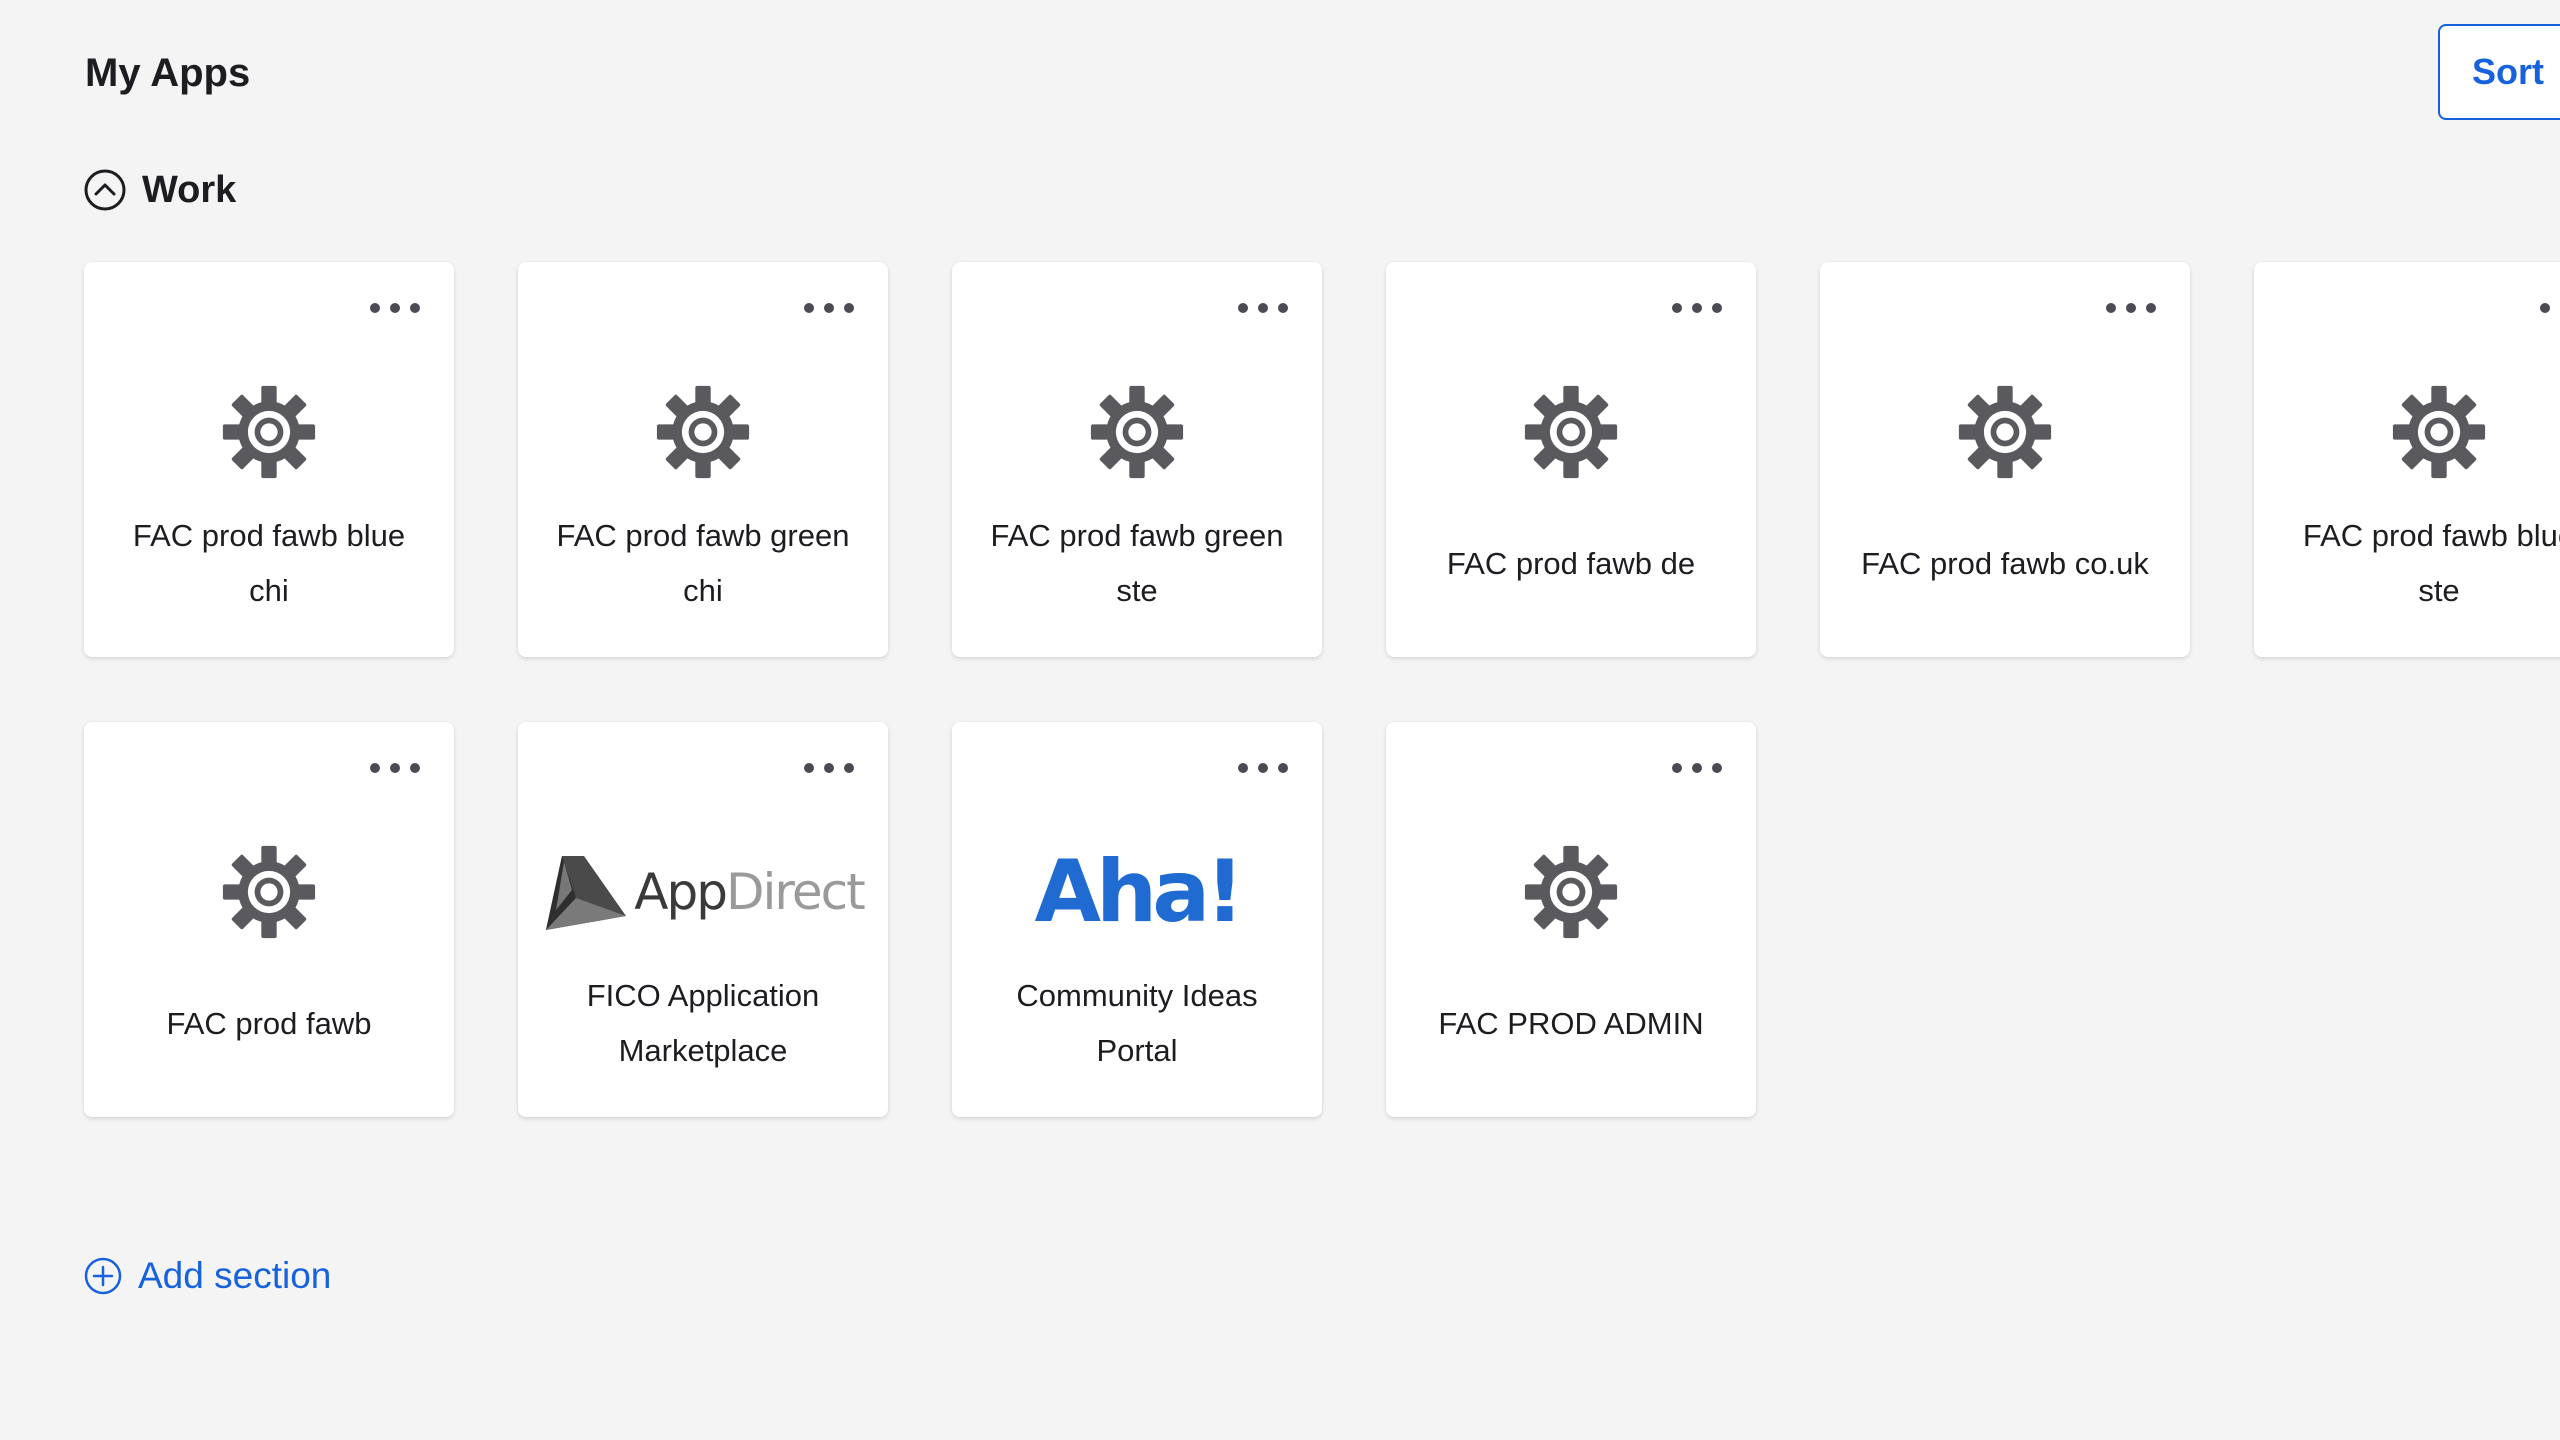 The width and height of the screenshot is (2560, 1440). What do you see at coordinates (681, 892) in the screenshot?
I see `appdirect-logo-app-text: App` at bounding box center [681, 892].